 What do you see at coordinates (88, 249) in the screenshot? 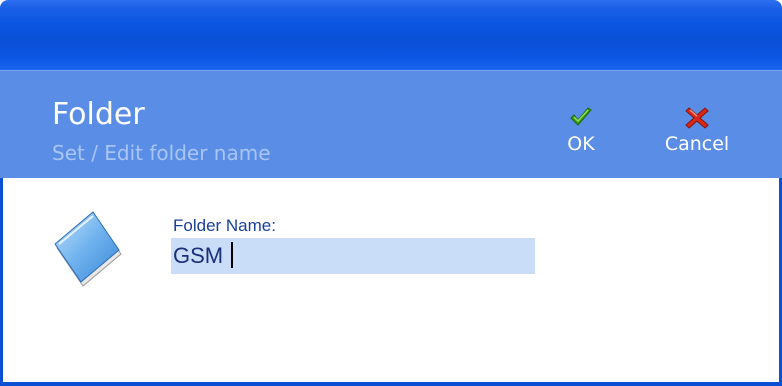
I see `folder-icon` at bounding box center [88, 249].